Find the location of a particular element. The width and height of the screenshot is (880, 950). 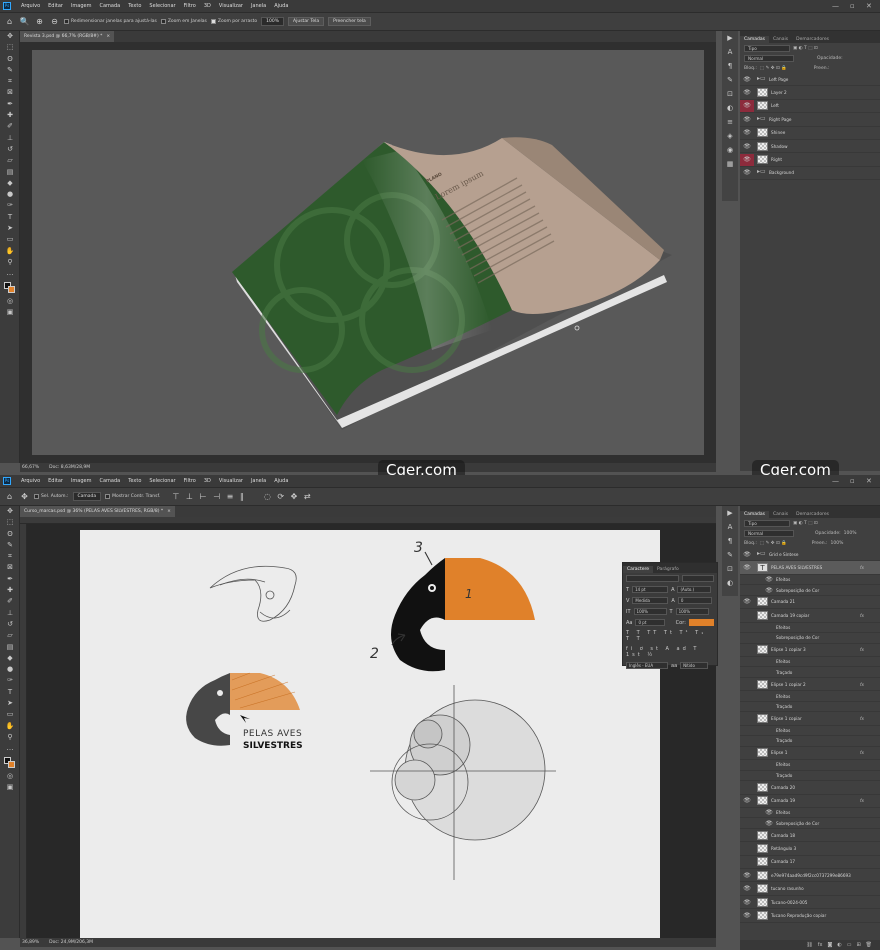

paths-icon: ▦ is located at coordinates (730, 164).